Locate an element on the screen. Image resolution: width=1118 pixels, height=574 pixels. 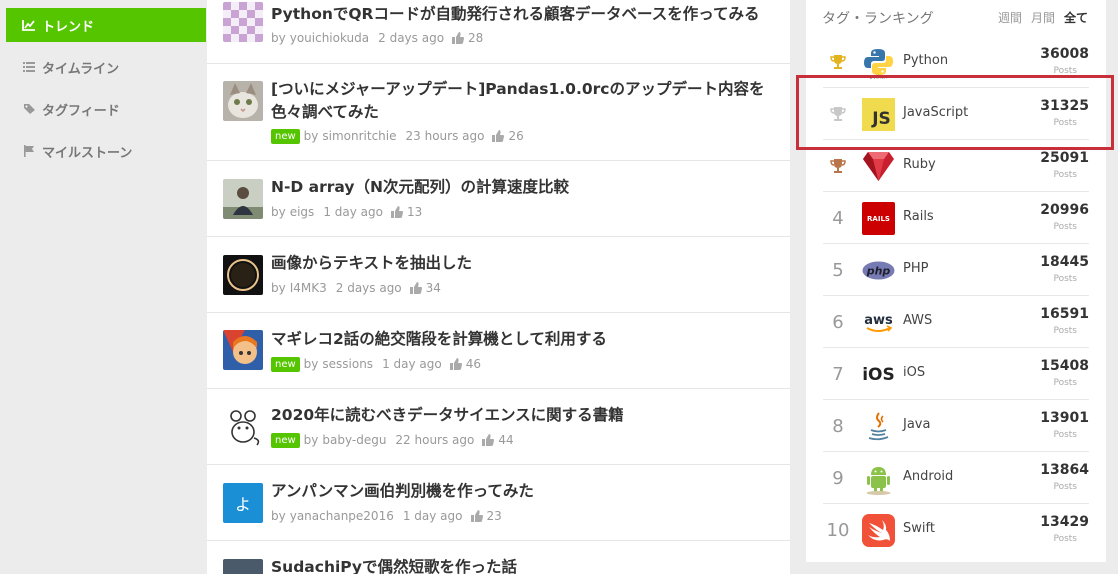
author-link: youichiokuda is located at coordinates (329, 38).